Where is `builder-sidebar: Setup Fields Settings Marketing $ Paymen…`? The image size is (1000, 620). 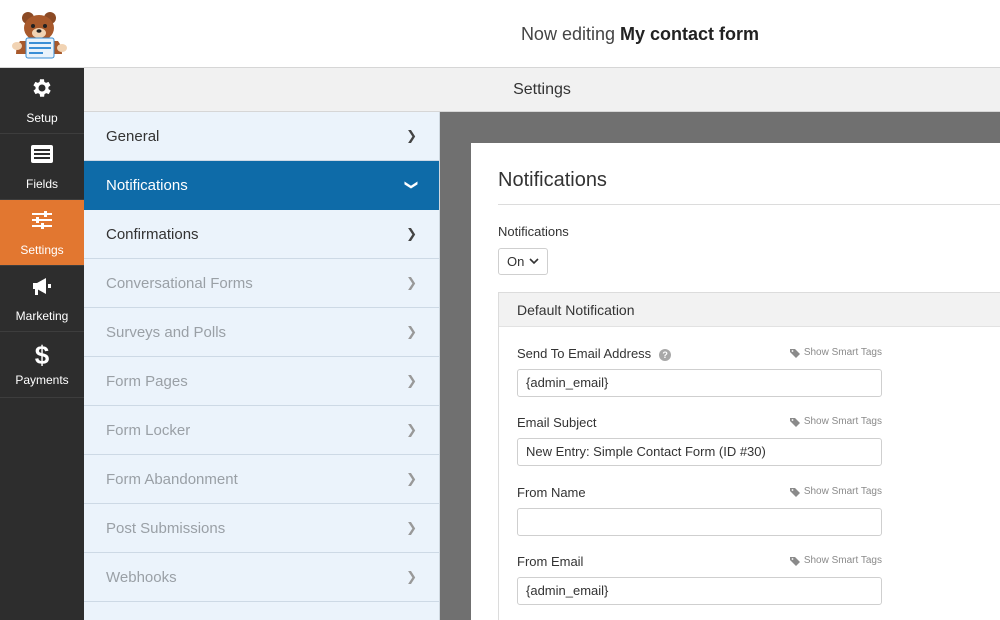 builder-sidebar: Setup Fields Settings Marketing $ Paymen… is located at coordinates (42, 344).